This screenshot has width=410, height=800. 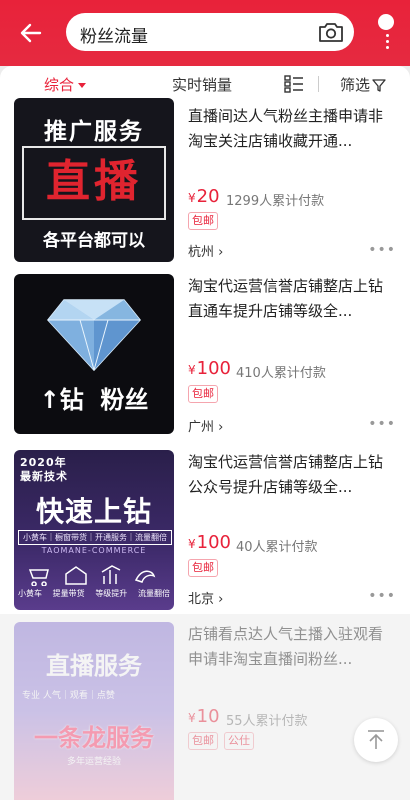 I want to click on divider, so click(x=318, y=84).